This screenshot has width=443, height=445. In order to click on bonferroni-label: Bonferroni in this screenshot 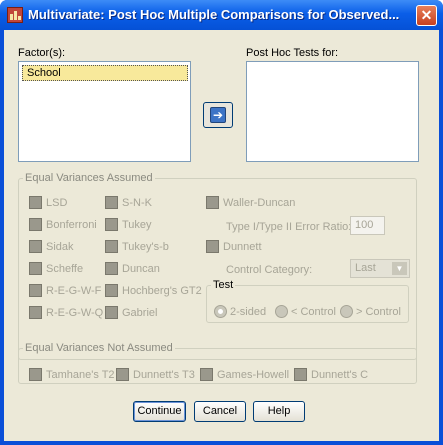, I will do `click(71, 225)`.